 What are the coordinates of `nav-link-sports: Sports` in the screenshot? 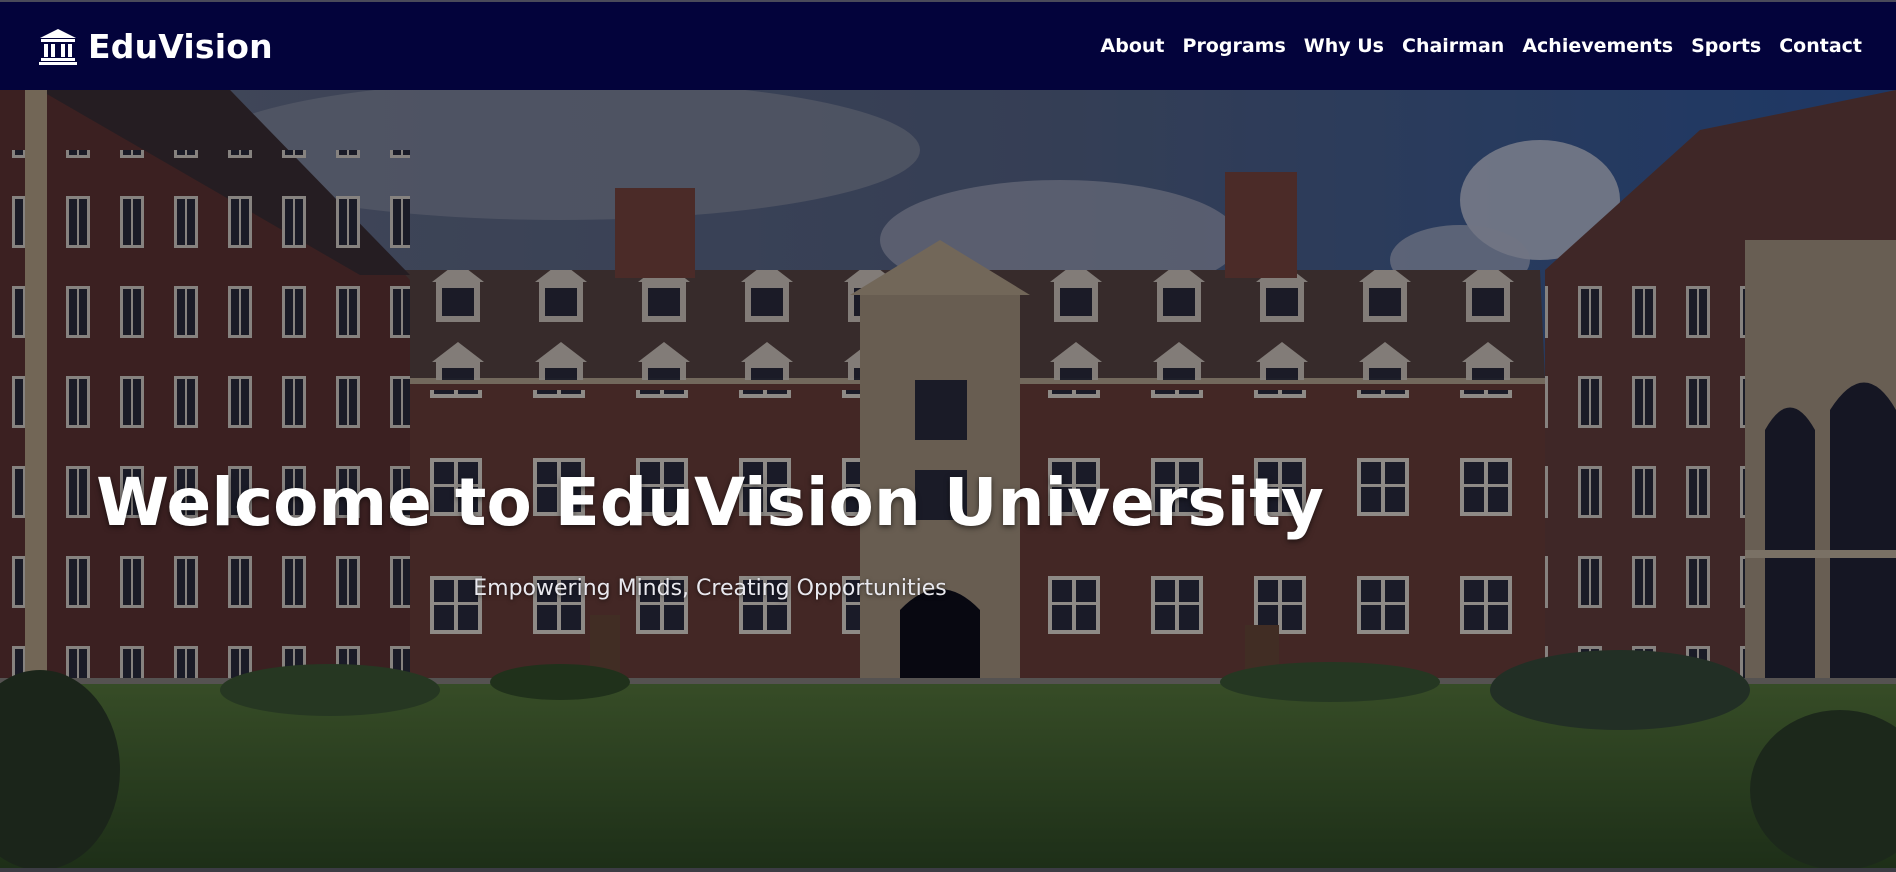 It's located at (1726, 46).